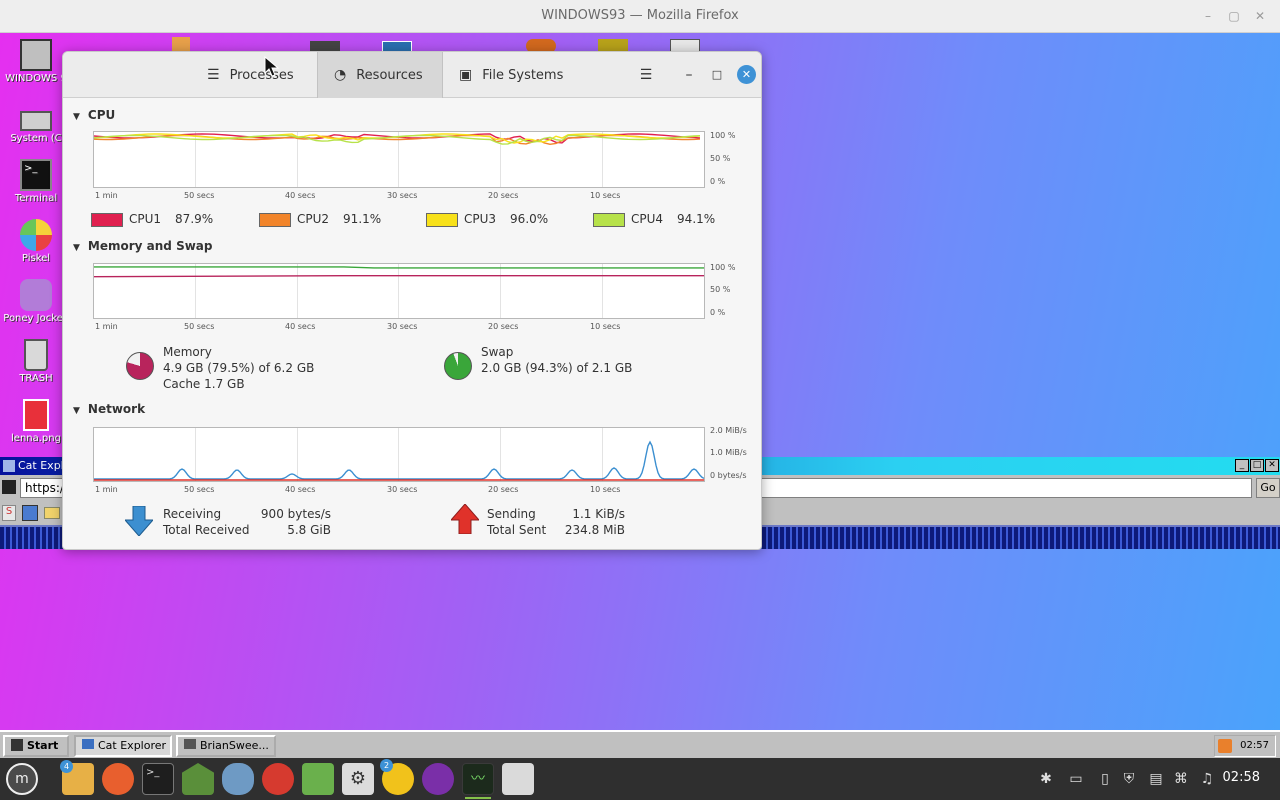  Describe the element at coordinates (118, 779) in the screenshot. I see `firefox-icon` at that location.